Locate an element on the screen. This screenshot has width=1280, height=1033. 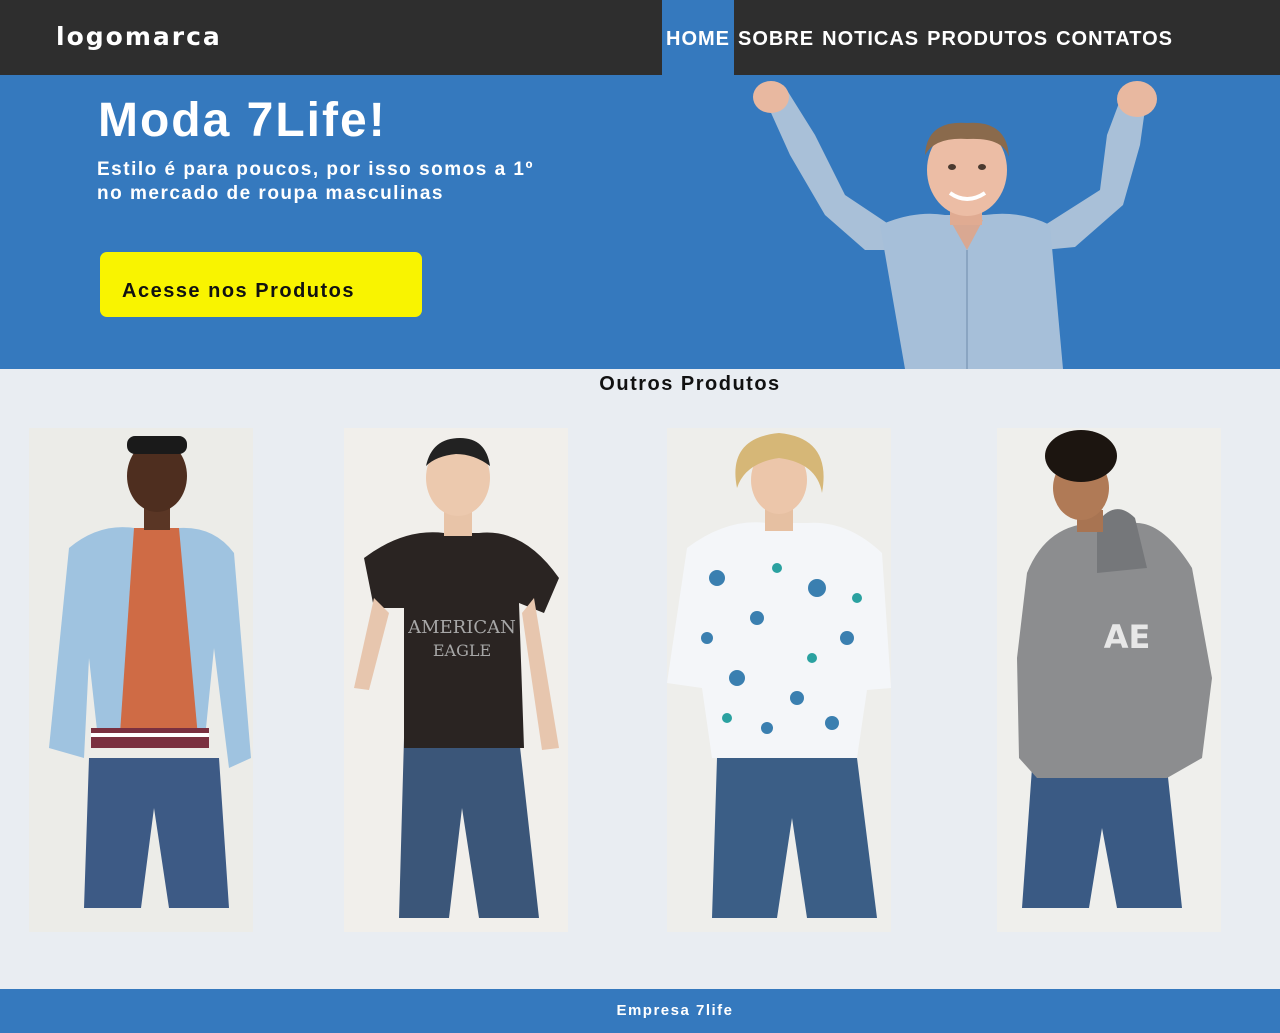
product-1-image is located at coordinates (141, 680).